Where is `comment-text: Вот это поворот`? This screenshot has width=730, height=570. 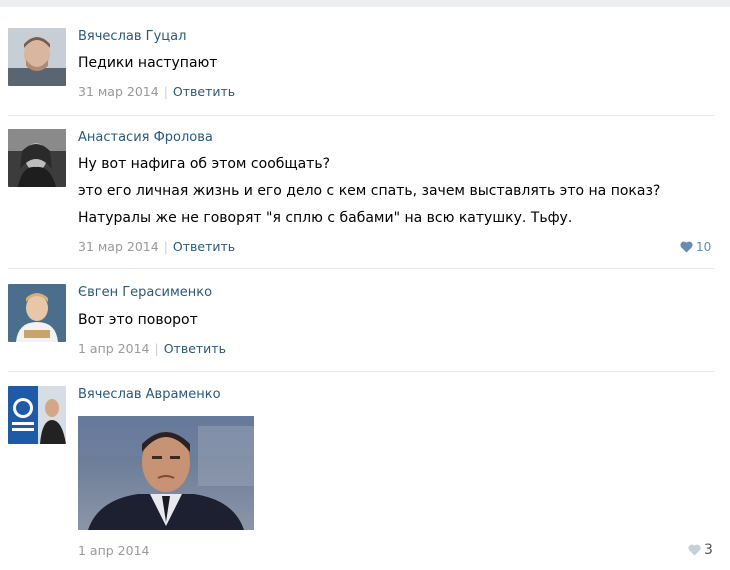
comment-text: Вот это поворот is located at coordinates (138, 320).